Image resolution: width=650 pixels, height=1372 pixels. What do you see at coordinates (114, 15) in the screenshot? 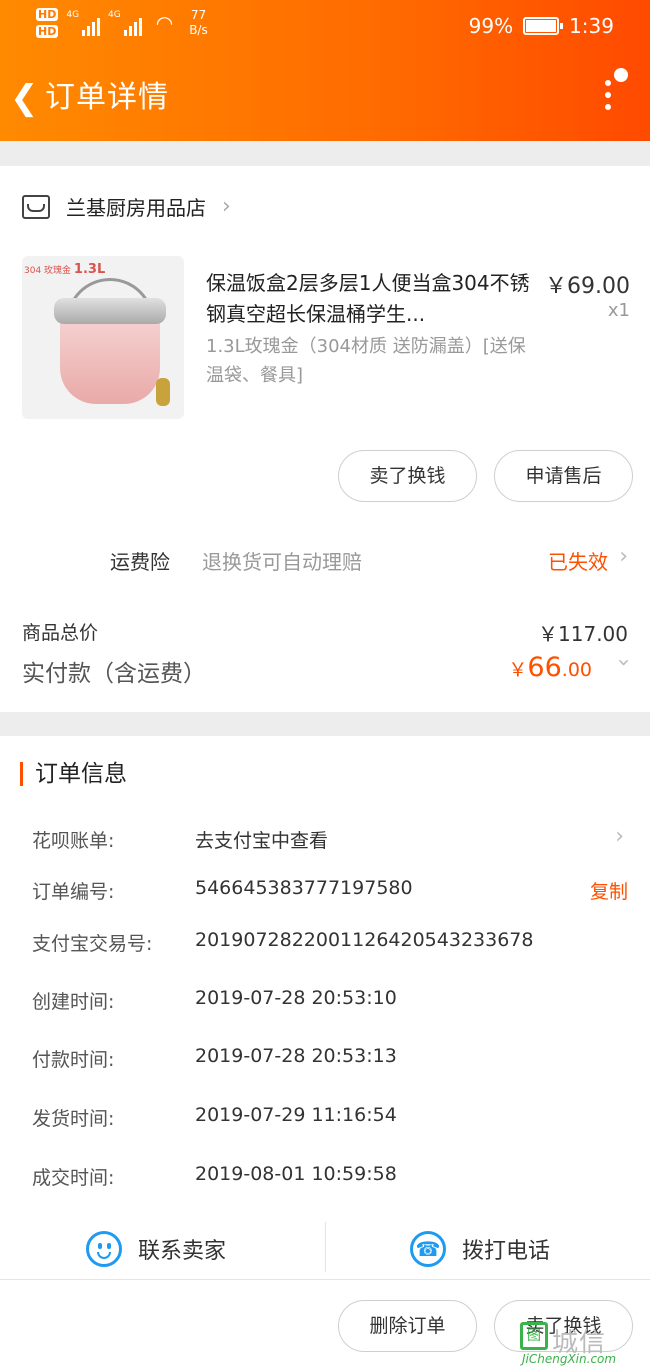
I see `network-type-2: 4G` at bounding box center [114, 15].